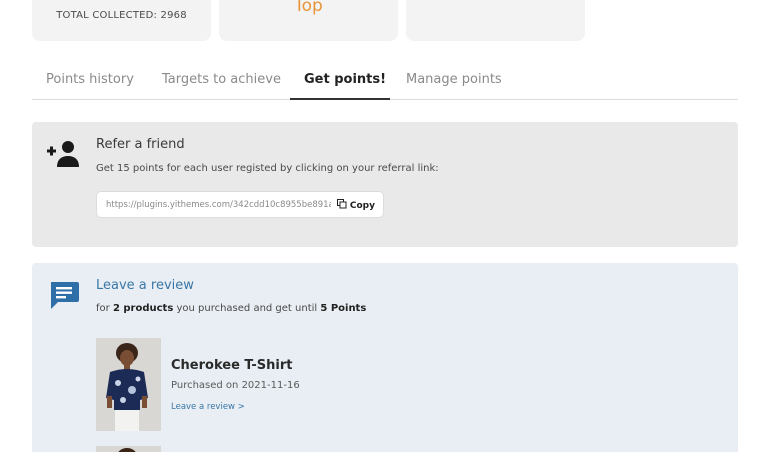 This screenshot has height=452, width=769. Describe the element at coordinates (341, 205) in the screenshot. I see `copy-icon` at that location.